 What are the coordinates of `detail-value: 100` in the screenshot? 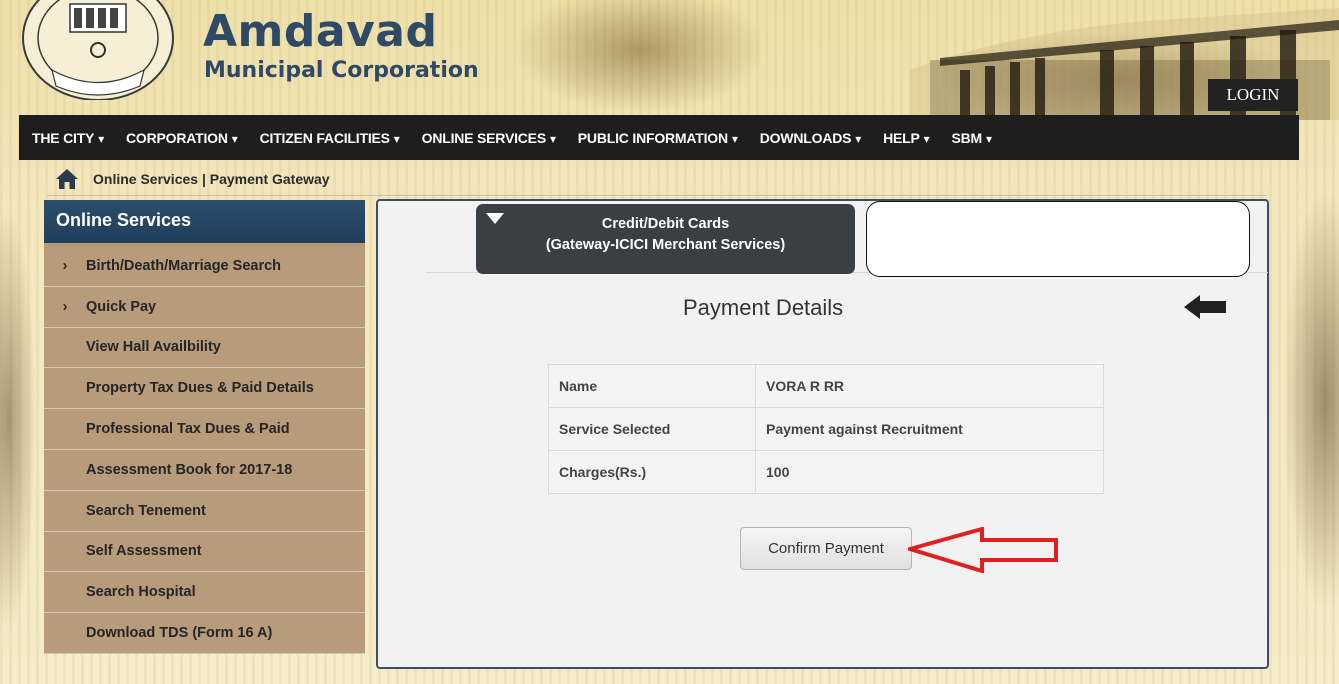 It's located at (929, 472).